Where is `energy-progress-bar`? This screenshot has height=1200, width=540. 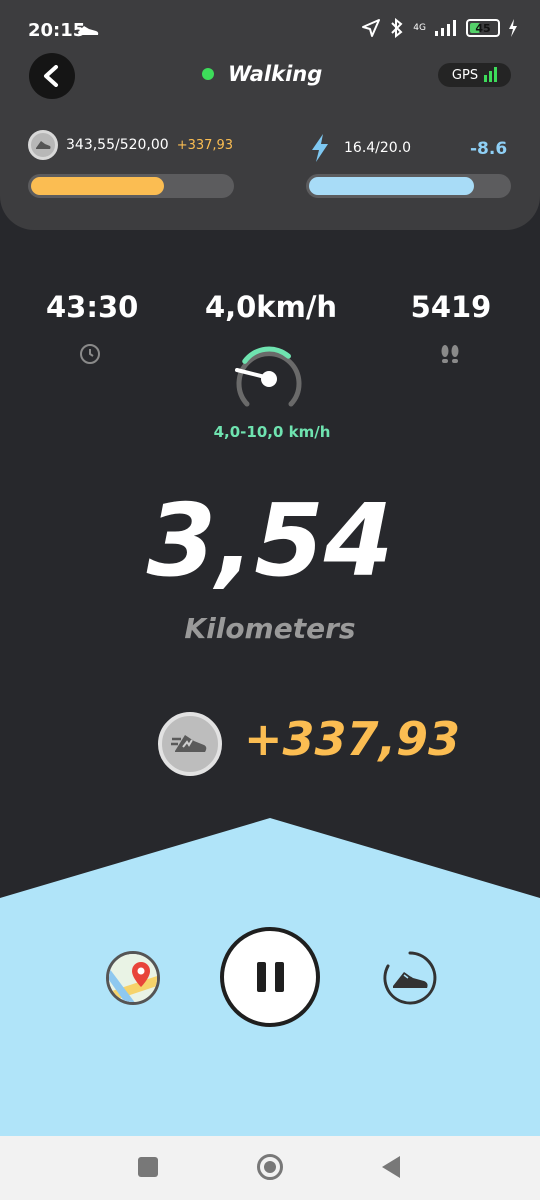 energy-progress-bar is located at coordinates (408, 186).